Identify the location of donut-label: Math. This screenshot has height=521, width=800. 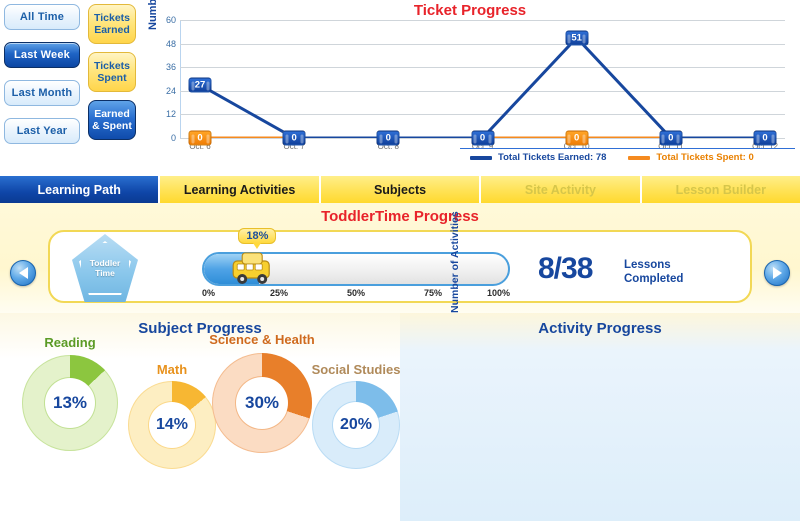
(172, 369).